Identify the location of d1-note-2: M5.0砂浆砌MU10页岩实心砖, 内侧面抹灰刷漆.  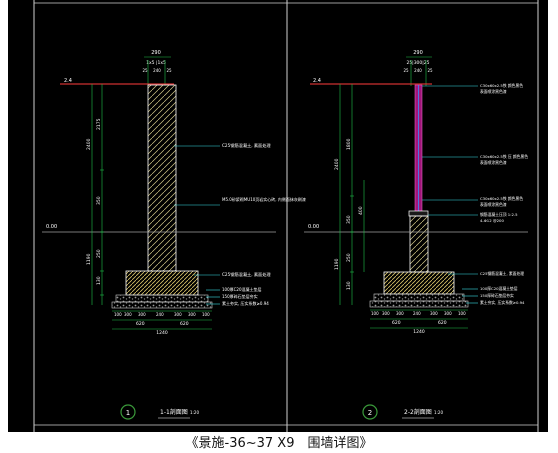
(264, 199).